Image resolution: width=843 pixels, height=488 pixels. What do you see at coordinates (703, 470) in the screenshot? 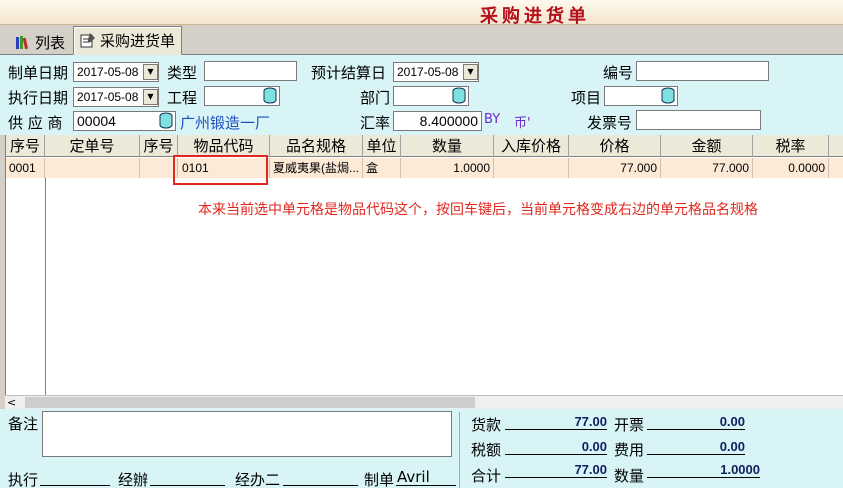
I see `qty-total-value: 1.0000` at bounding box center [703, 470].